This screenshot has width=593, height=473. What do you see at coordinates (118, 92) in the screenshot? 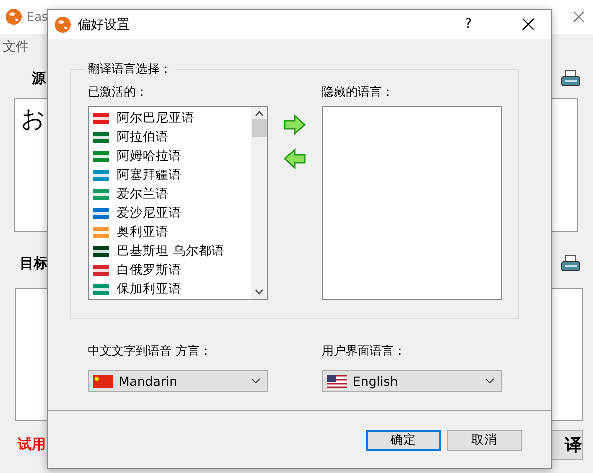
I see `active-label: 已激活的：` at bounding box center [118, 92].